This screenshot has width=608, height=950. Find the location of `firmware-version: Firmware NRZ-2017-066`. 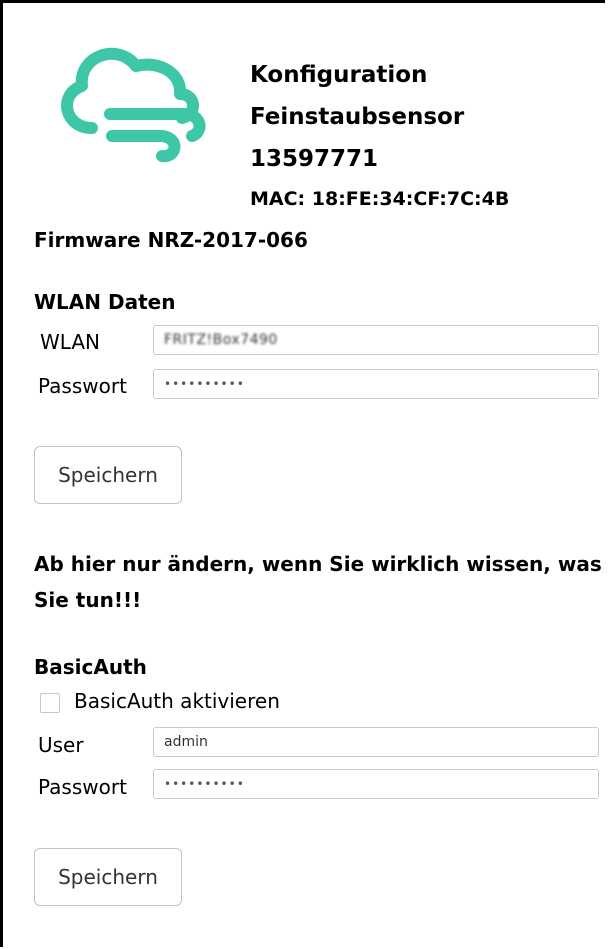

firmware-version: Firmware NRZ-2017-066 is located at coordinates (171, 240).